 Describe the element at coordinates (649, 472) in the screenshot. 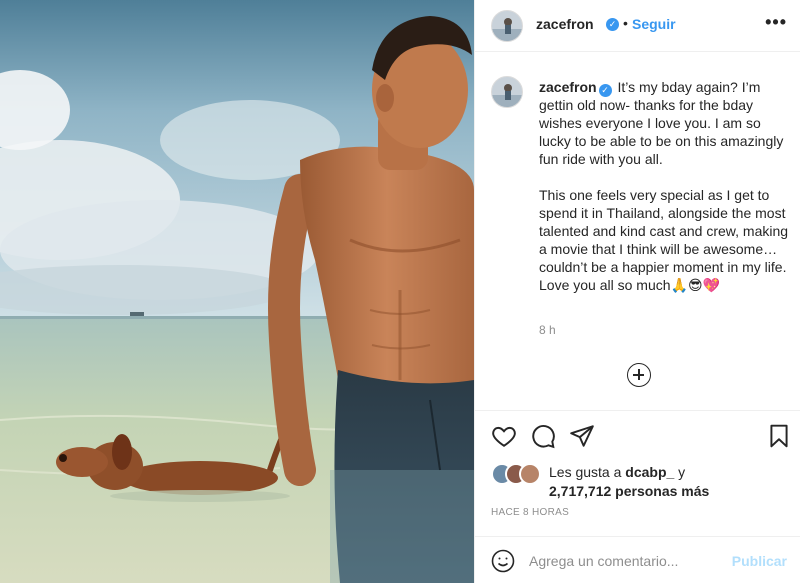

I see `liker-username: dcabp_` at that location.